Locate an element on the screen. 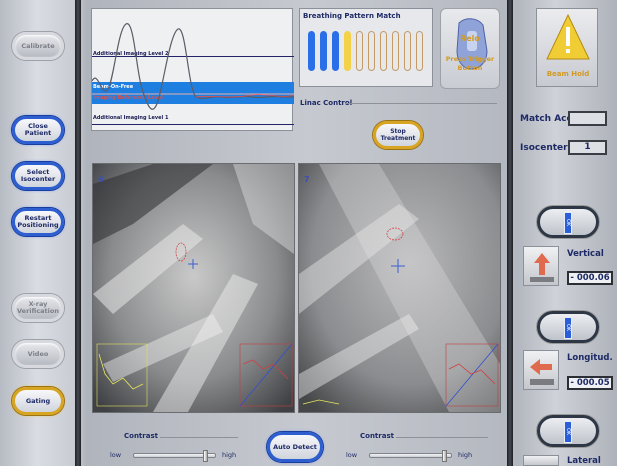 This screenshot has width=617, height=466. beam-hold-indicator: Beam Hold is located at coordinates (567, 47).